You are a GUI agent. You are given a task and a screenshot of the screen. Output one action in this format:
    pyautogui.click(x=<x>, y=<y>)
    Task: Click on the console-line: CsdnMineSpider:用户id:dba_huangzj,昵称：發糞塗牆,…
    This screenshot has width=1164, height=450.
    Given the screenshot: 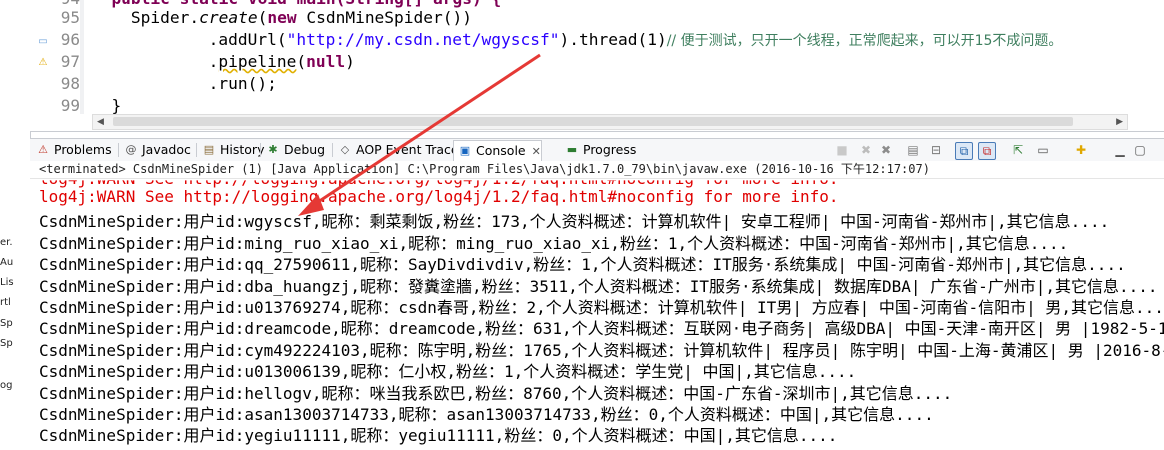 What is the action you would take?
    pyautogui.click(x=598, y=286)
    